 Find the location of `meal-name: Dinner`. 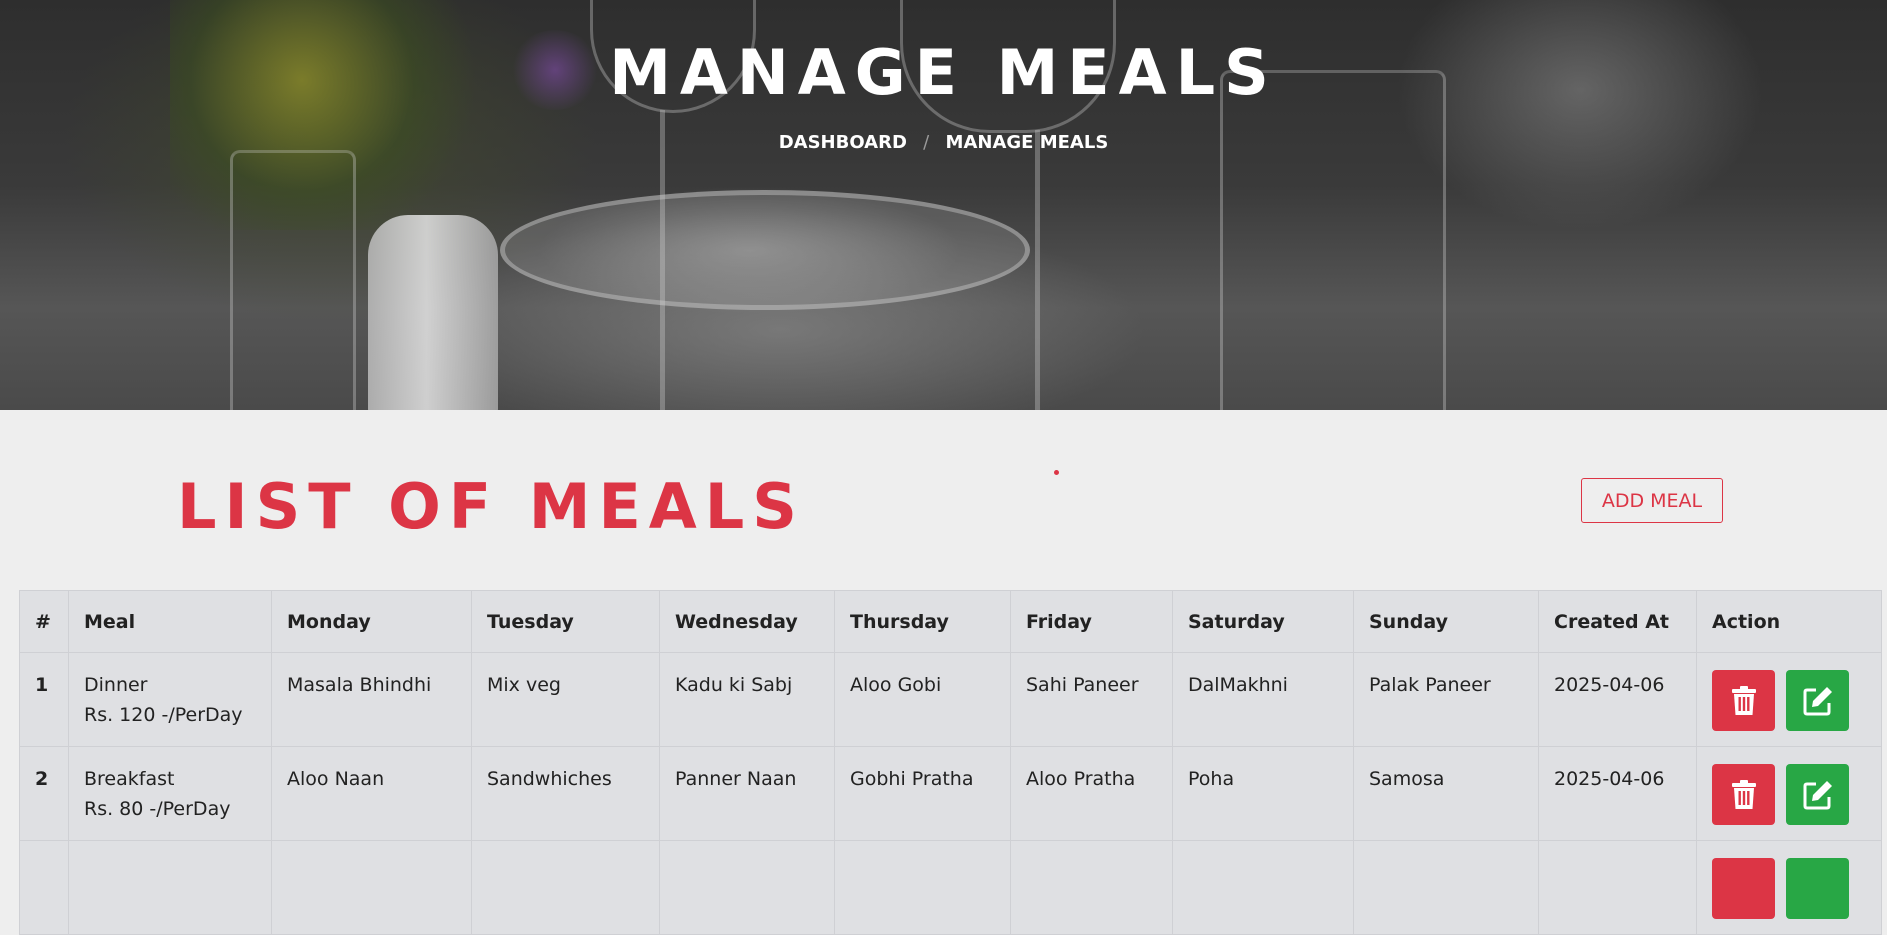

meal-name: Dinner is located at coordinates (116, 685).